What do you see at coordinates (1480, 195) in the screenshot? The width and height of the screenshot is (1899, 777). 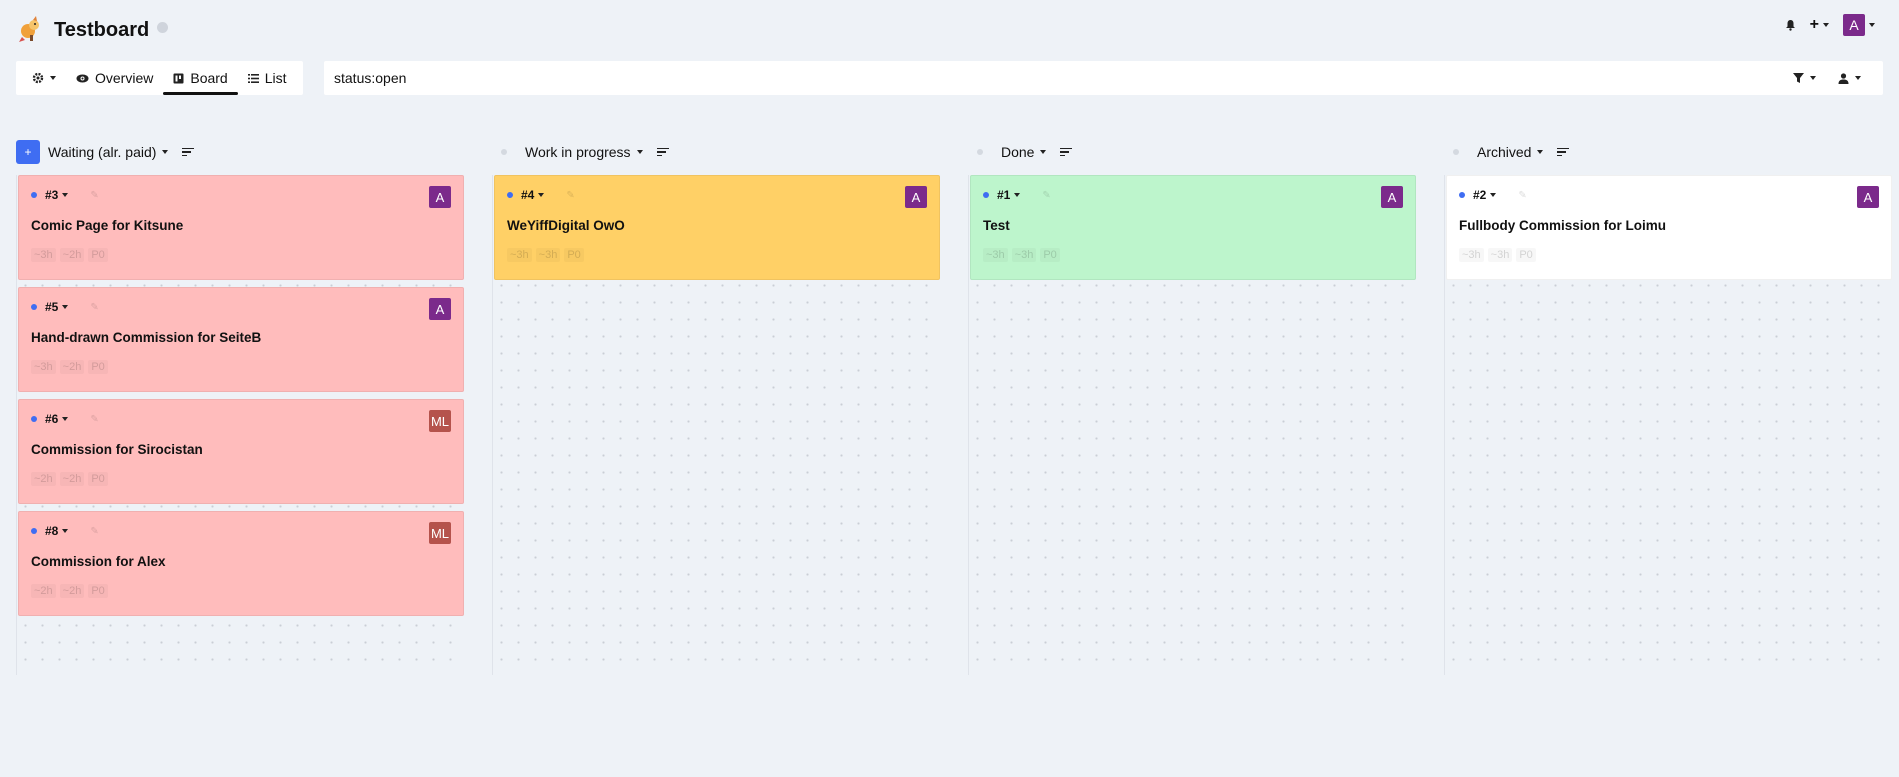 I see `card-id: #2` at bounding box center [1480, 195].